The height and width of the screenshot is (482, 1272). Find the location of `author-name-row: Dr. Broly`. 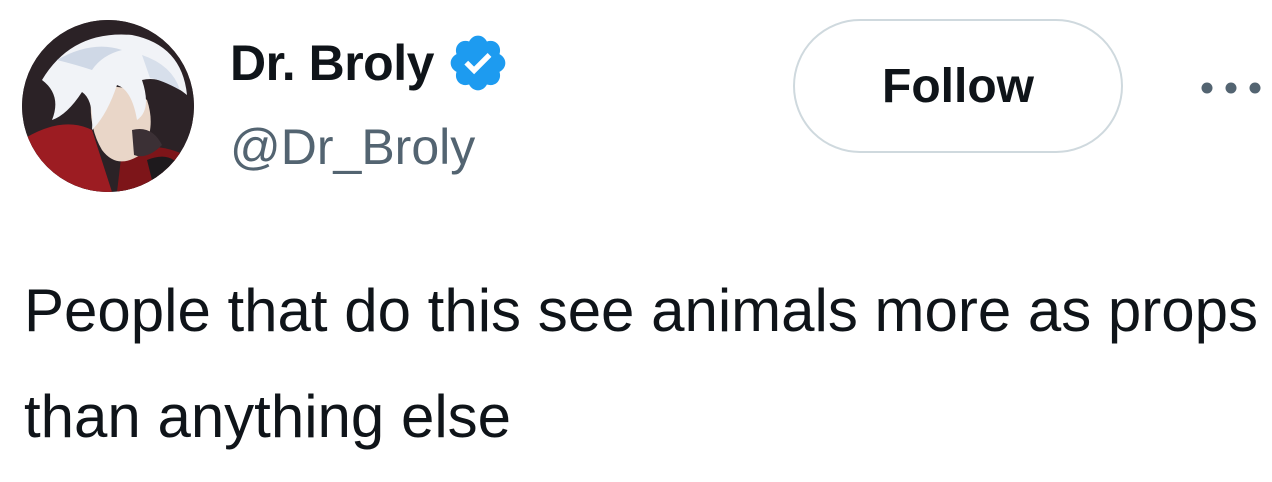

author-name-row: Dr. Broly is located at coordinates (370, 63).